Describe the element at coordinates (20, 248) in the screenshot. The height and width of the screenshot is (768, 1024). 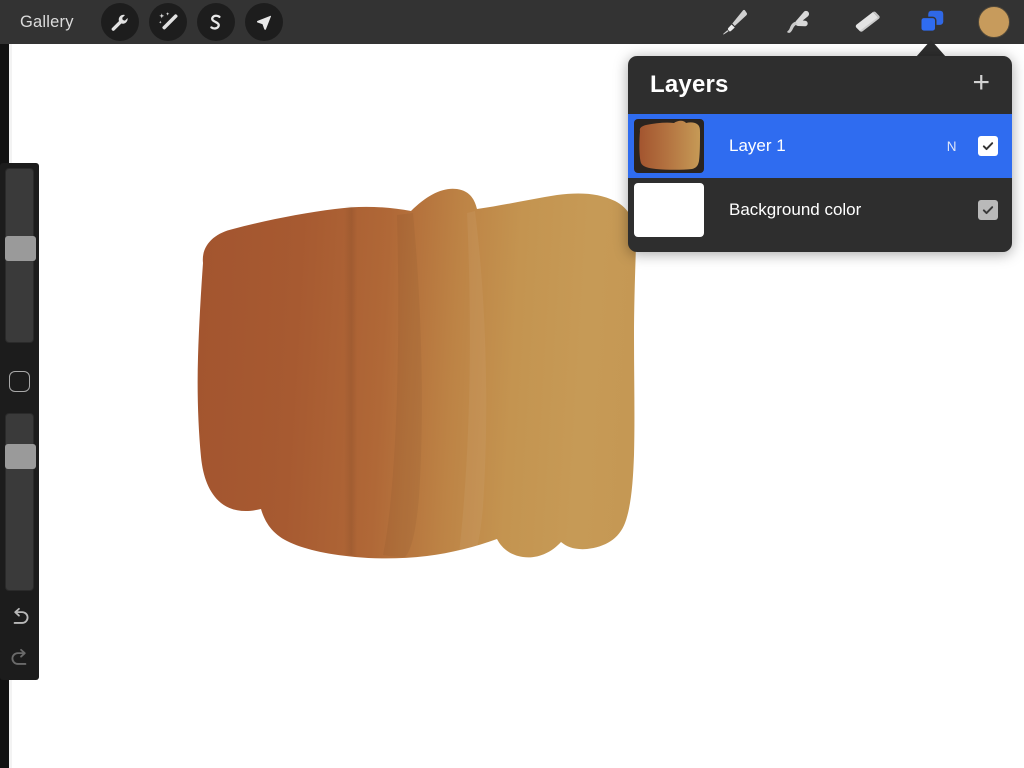
I see `brush-size-thumb` at that location.